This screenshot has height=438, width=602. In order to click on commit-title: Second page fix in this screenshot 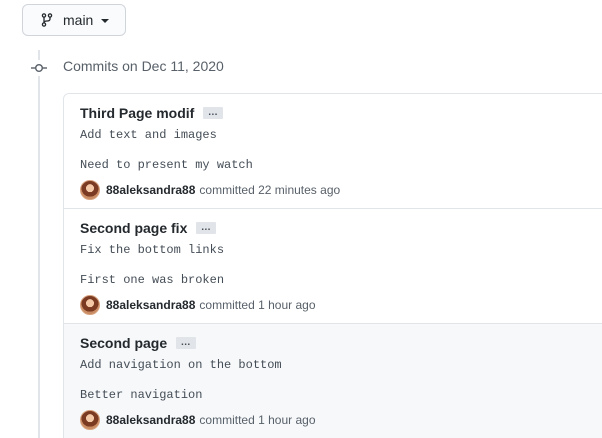, I will do `click(133, 228)`.